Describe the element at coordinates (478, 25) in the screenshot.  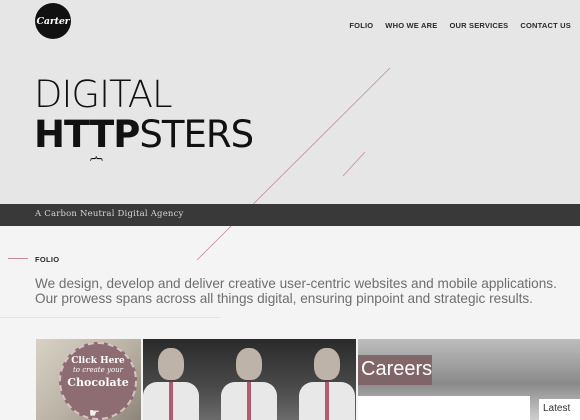
I see `nav-our-services: OUR SERVICES` at that location.